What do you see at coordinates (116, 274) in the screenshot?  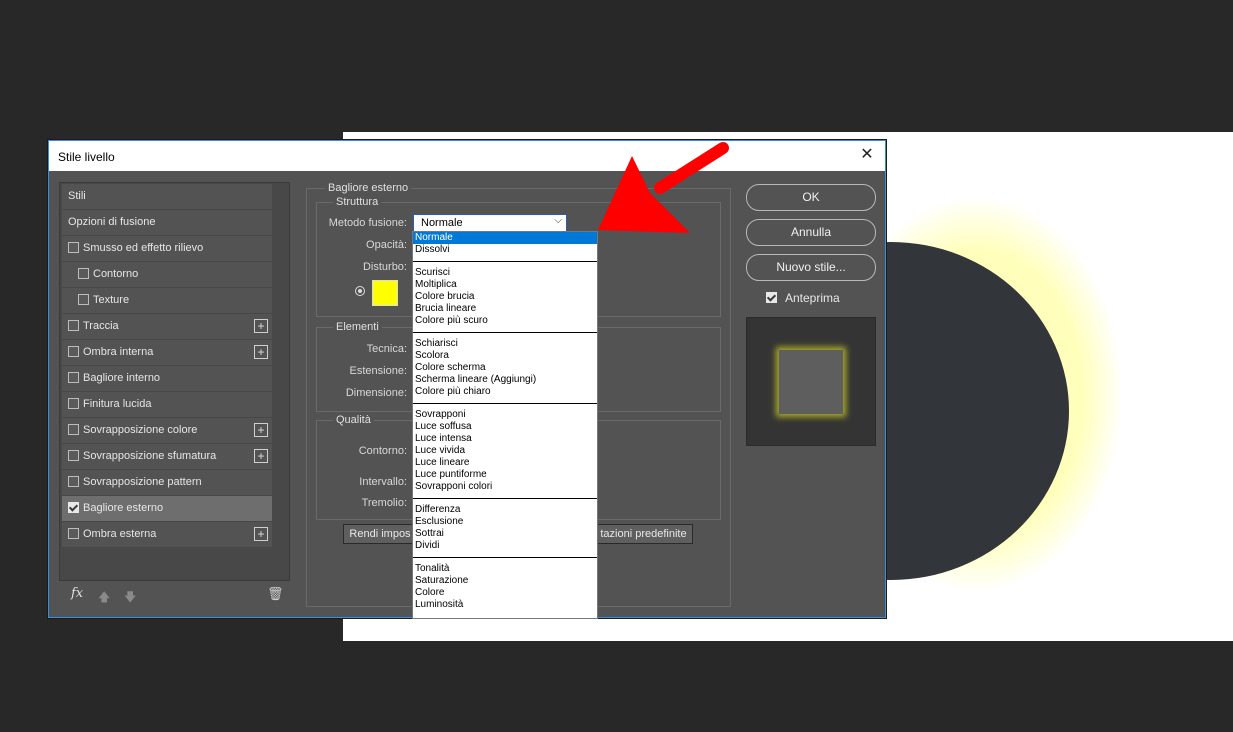 I see `style-item-label: Contorno` at bounding box center [116, 274].